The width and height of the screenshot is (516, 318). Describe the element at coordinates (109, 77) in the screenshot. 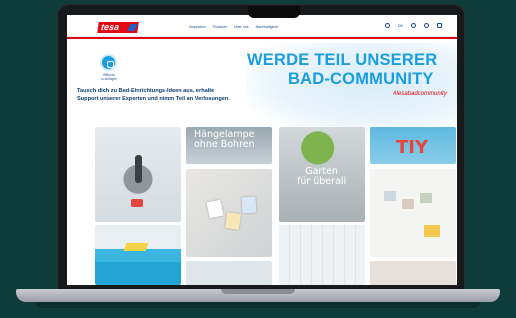

I see `follow-text: Willst du zu Anfügen` at that location.